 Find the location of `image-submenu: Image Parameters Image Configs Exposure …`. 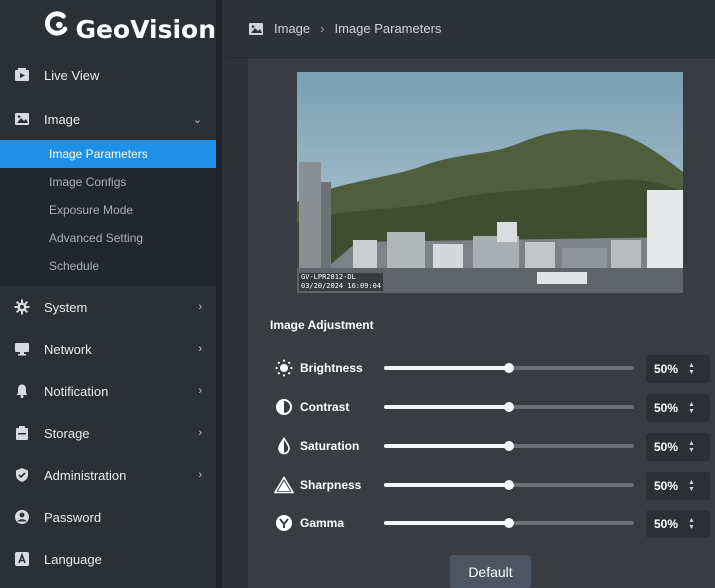

image-submenu: Image Parameters Image Configs Exposure … is located at coordinates (108, 213).